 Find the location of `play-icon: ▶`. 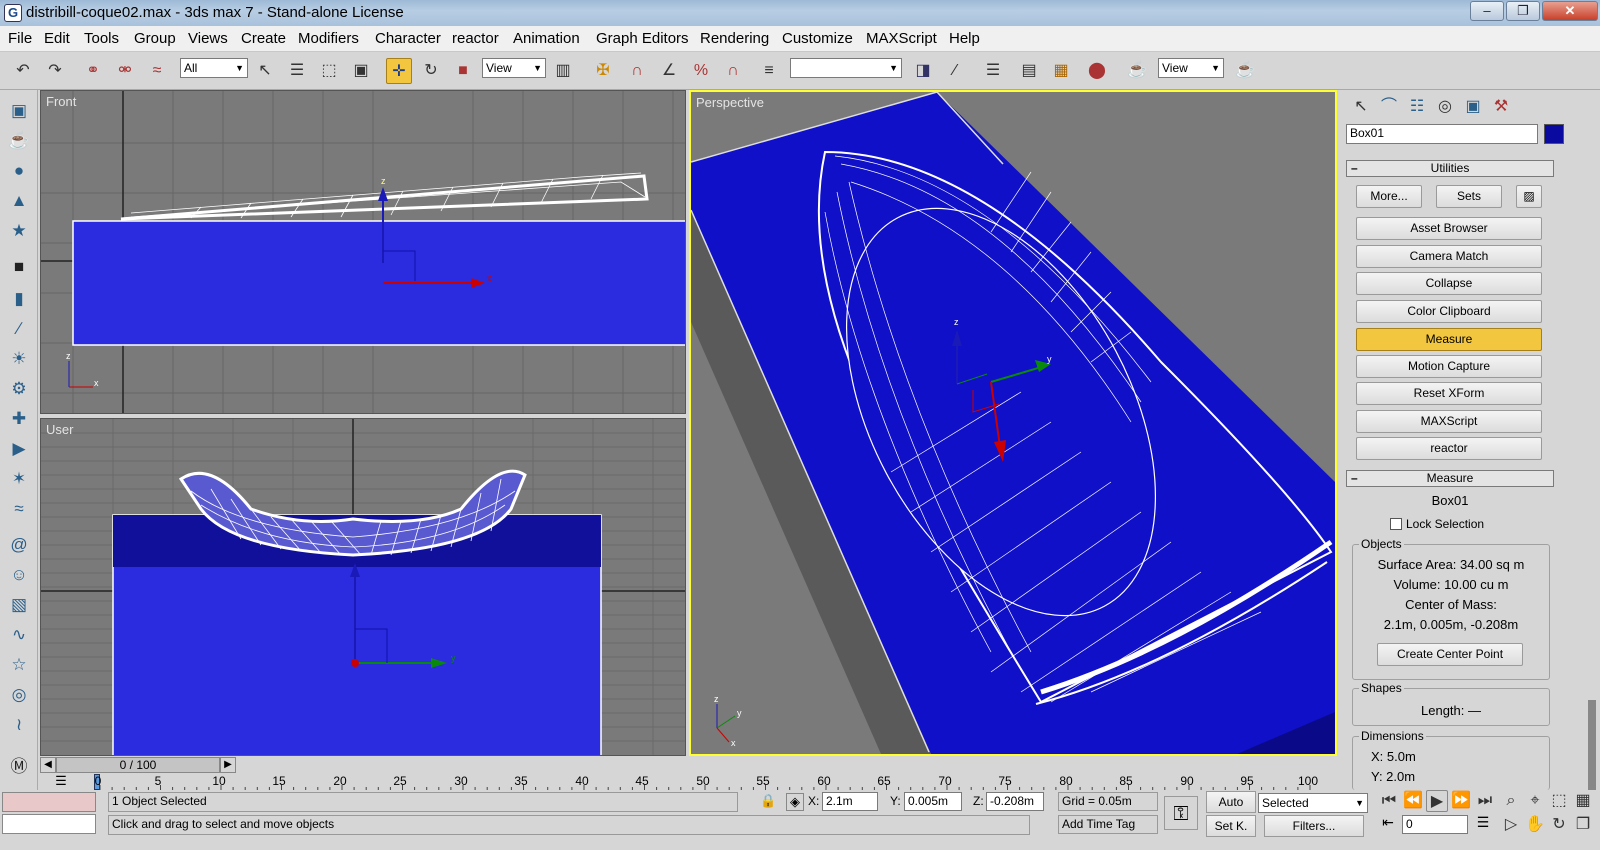

play-icon: ▶ is located at coordinates (1437, 801).